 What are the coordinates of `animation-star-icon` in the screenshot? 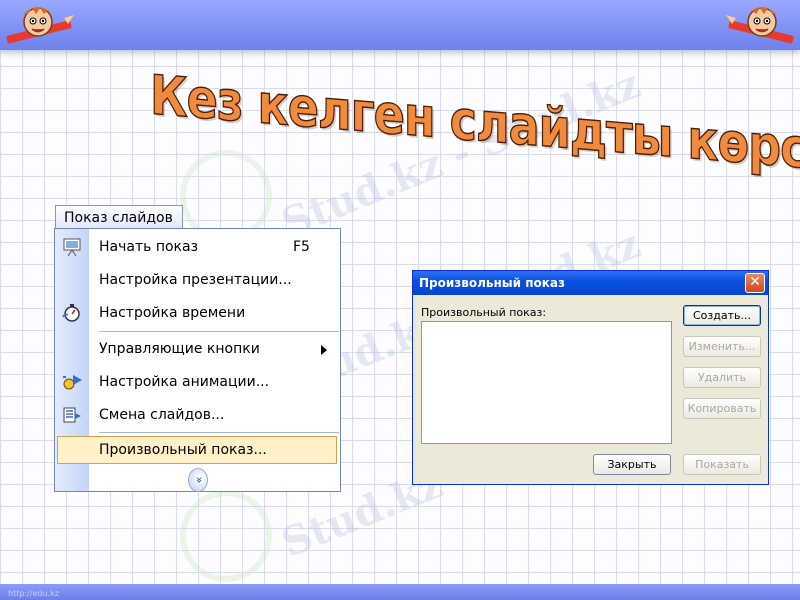 It's located at (72, 382).